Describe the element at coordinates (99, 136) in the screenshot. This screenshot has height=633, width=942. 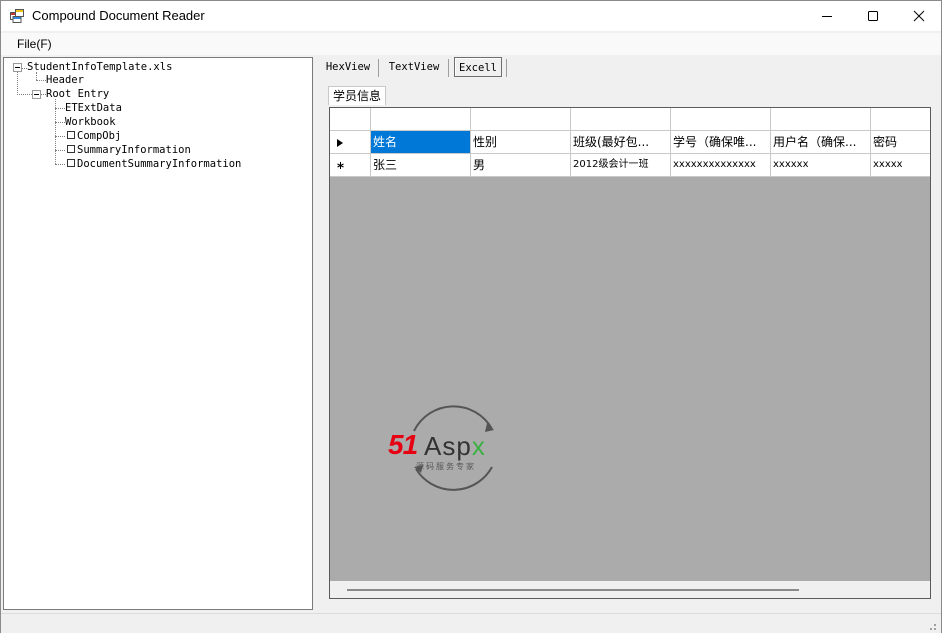
I see `tree-node-compobj: CompObj` at that location.